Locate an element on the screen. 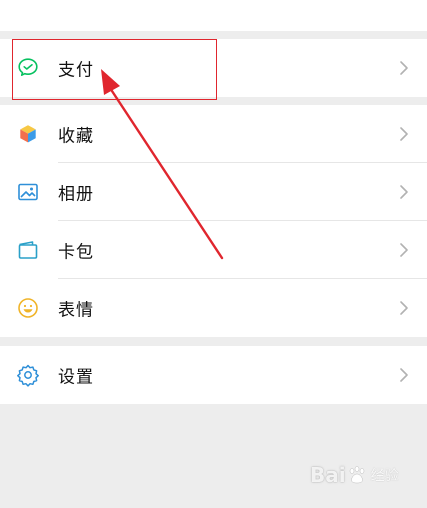  menu-item-pay: 支付 is located at coordinates (213, 68).